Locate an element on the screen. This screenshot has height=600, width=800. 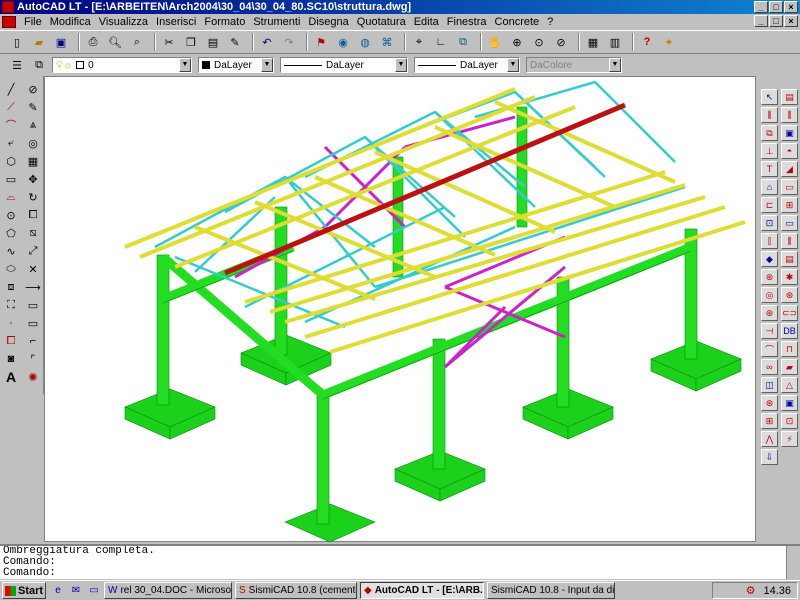
tool-dome-icon: ◓ is located at coordinates (789, 151).